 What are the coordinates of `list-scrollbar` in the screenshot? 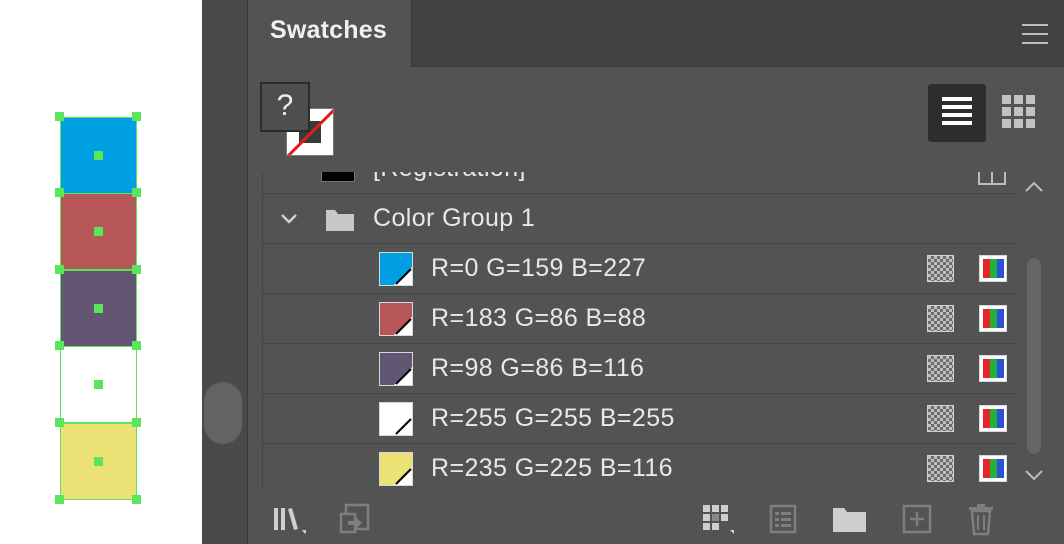 It's located at (1034, 331).